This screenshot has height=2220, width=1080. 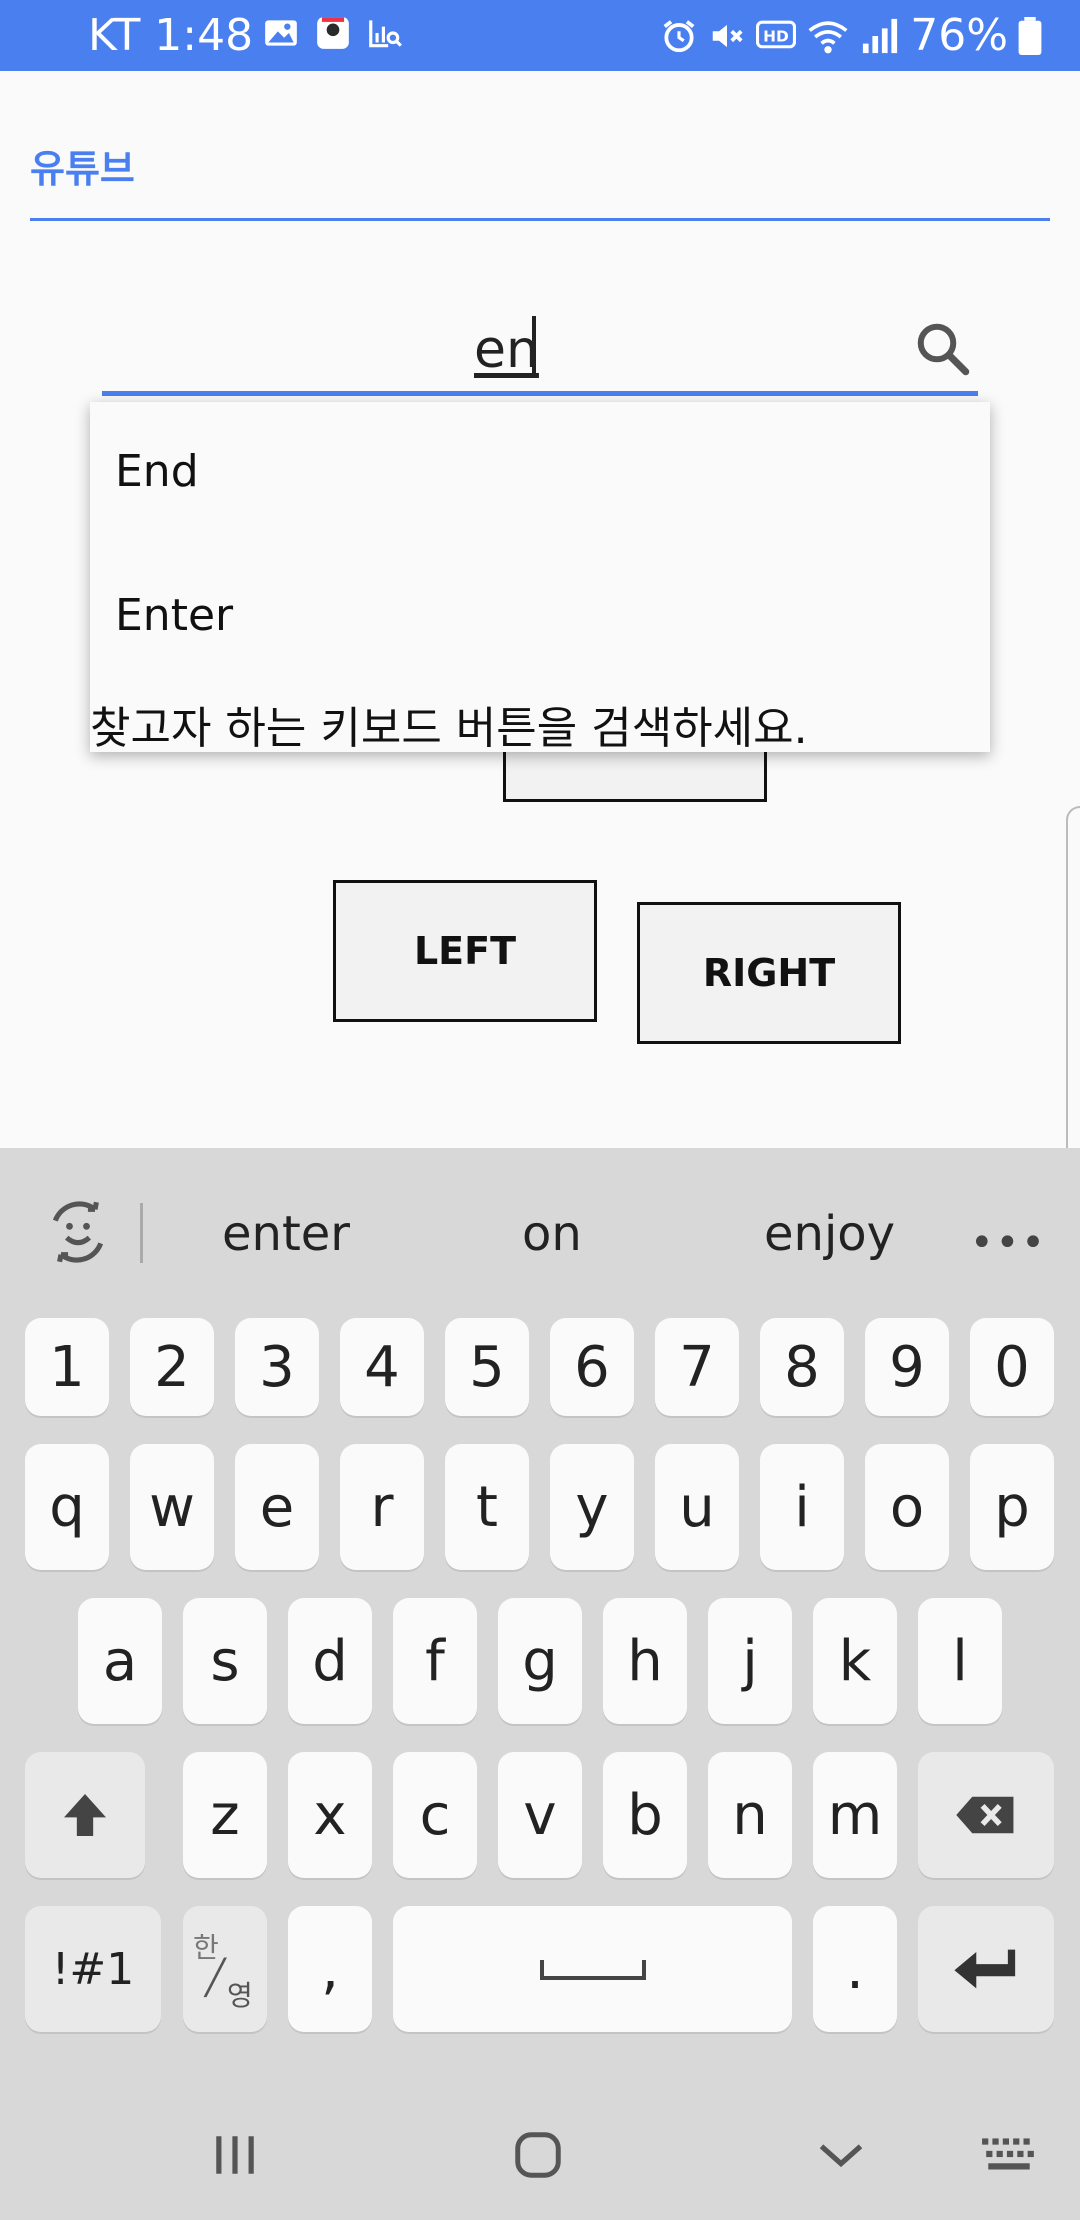 I want to click on shift-key, so click(x=85, y=1815).